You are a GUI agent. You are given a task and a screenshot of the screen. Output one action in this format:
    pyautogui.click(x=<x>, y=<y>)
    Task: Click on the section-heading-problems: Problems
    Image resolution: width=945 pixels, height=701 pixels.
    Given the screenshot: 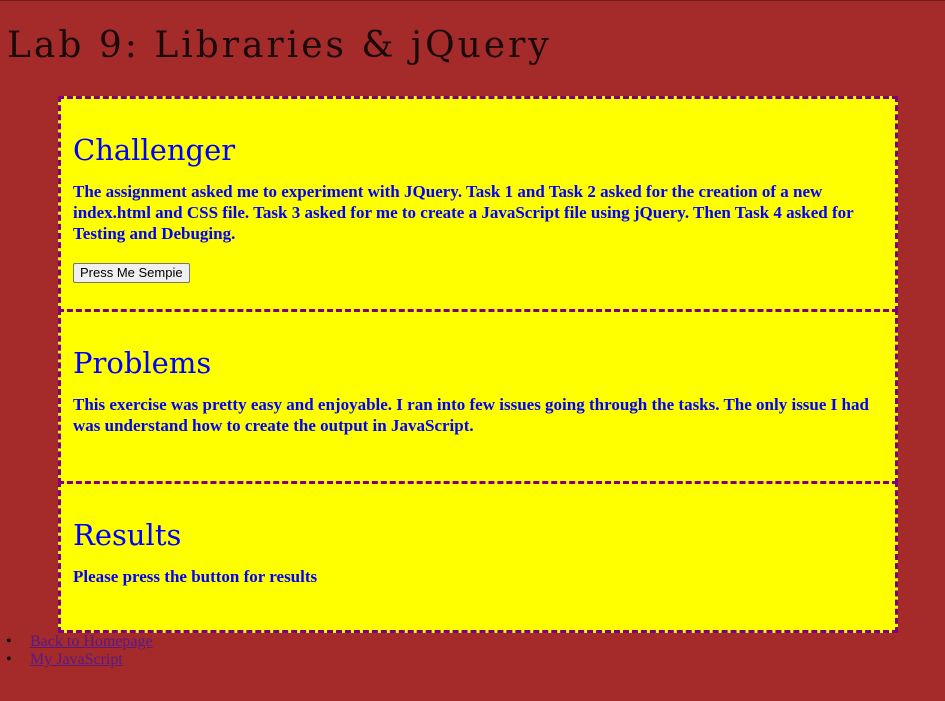 What is the action you would take?
    pyautogui.click(x=142, y=363)
    